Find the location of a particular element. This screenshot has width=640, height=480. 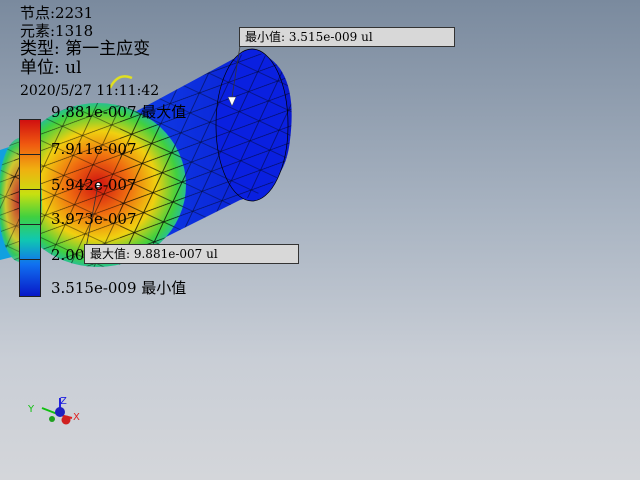

legend-max-label: 9.881e-007 最大值 is located at coordinates (119, 112).